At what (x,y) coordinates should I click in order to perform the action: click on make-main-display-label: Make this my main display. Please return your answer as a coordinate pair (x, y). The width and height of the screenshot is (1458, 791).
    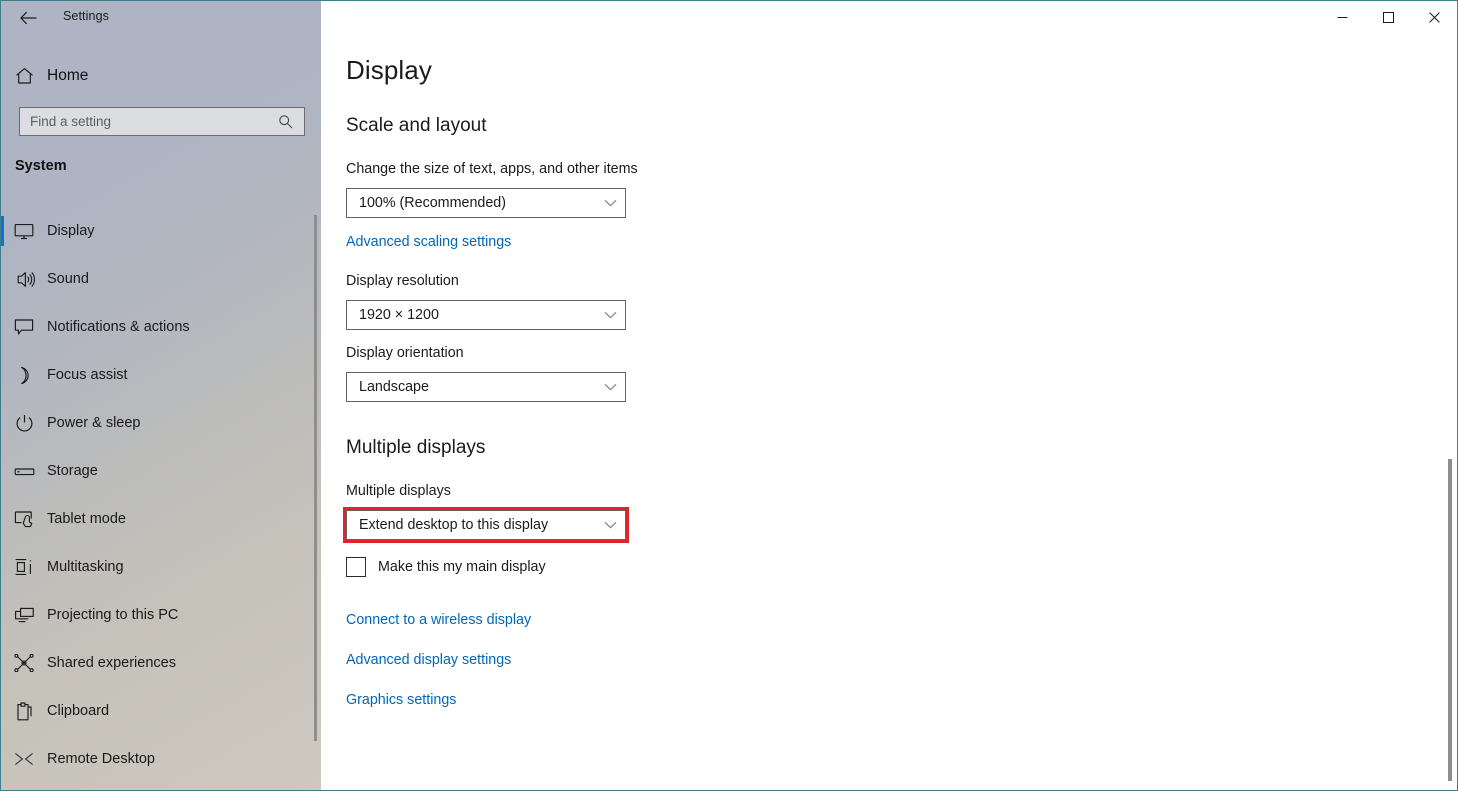
    Looking at the image, I should click on (462, 567).